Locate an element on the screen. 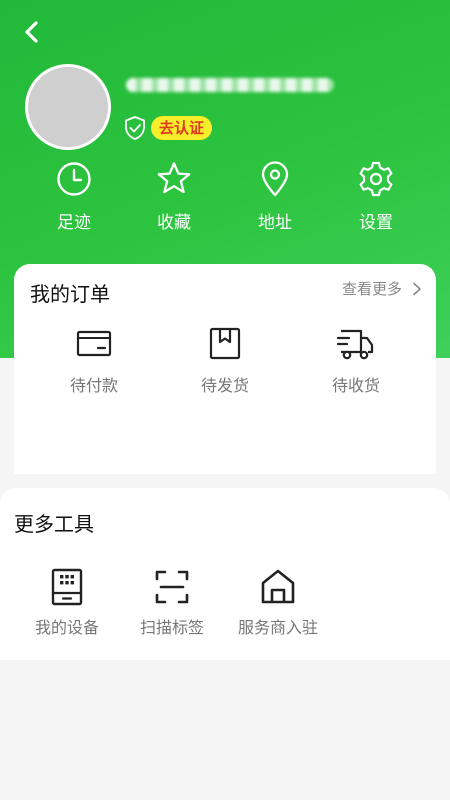  quick-link-settings: 设置 is located at coordinates (376, 196).